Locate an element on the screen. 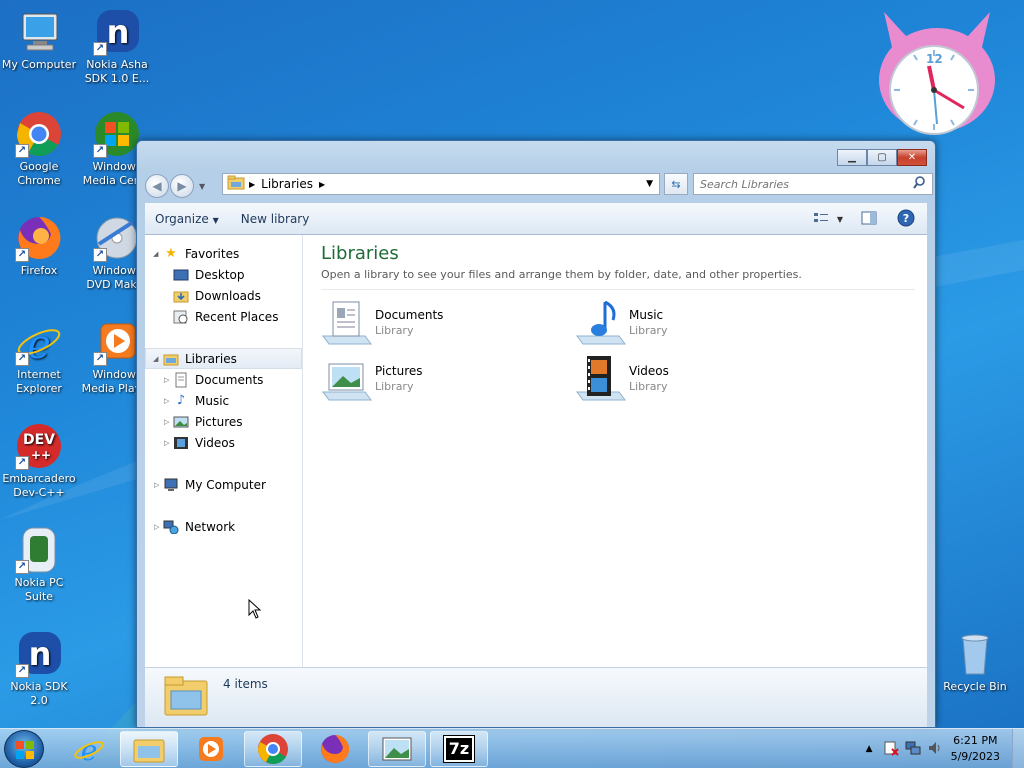 This screenshot has width=1024, height=768. recent-pages-dropdown-icon: ▼ is located at coordinates (202, 186).